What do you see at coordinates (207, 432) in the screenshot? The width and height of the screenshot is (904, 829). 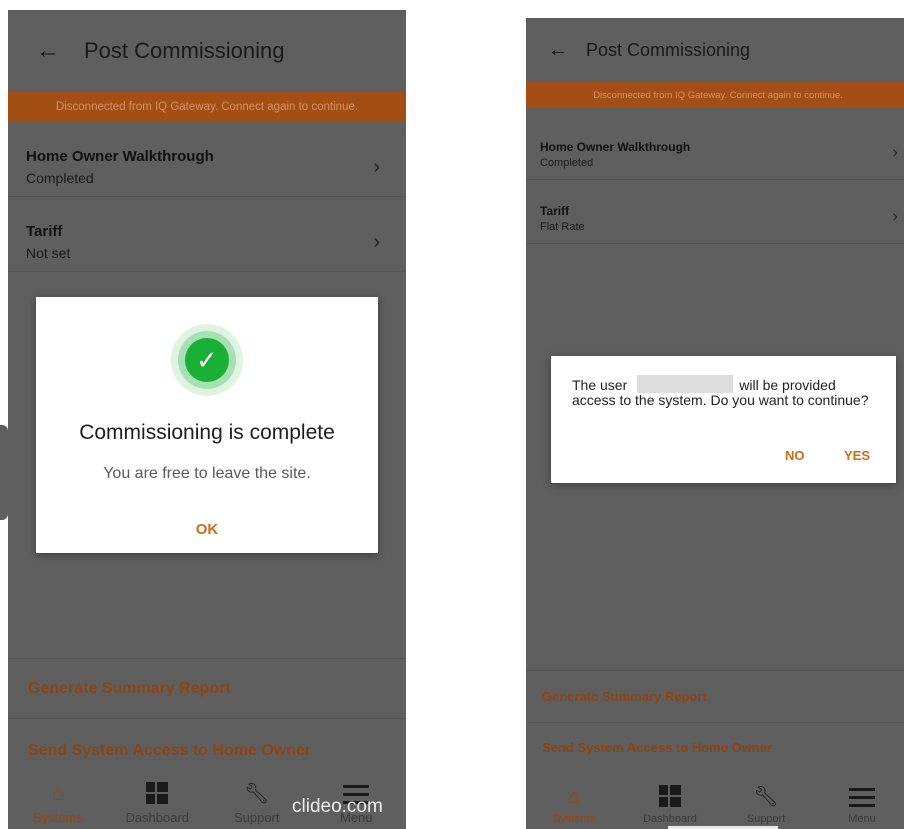 I see `dialog-title: Commissioning is complete` at bounding box center [207, 432].